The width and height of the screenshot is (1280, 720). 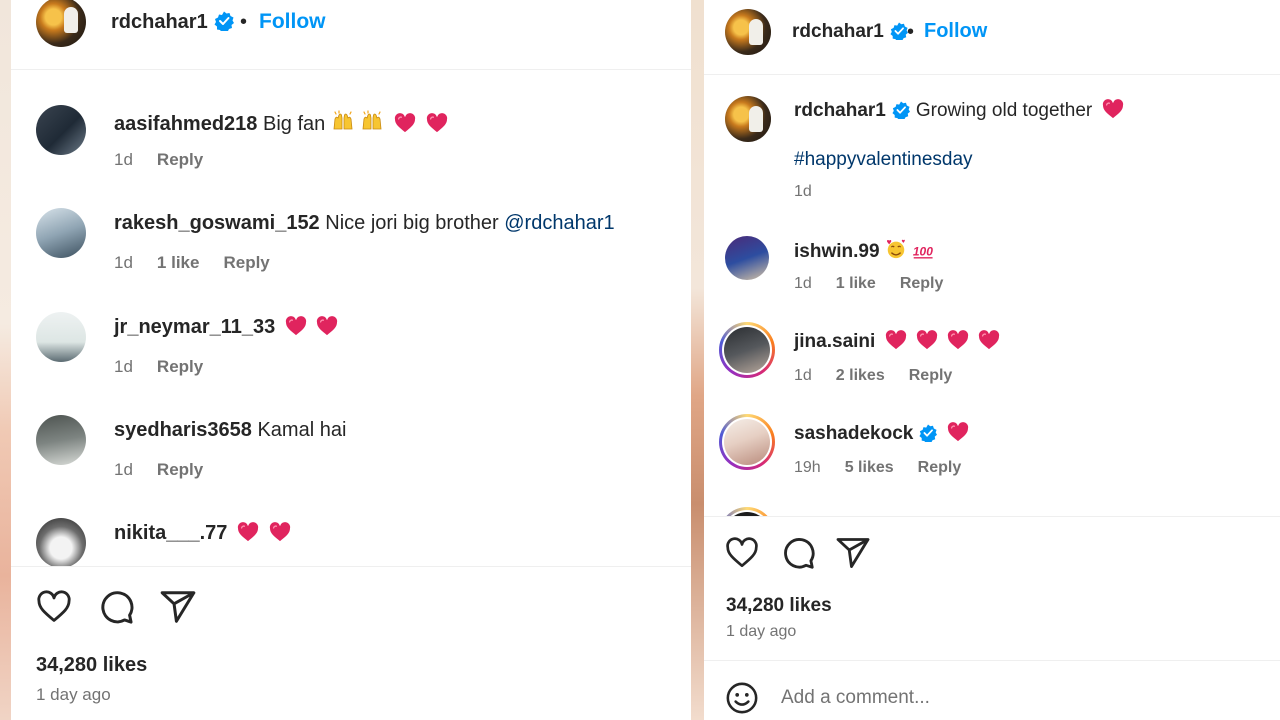 I want to click on emoji-smiley-icon, so click(x=742, y=698).